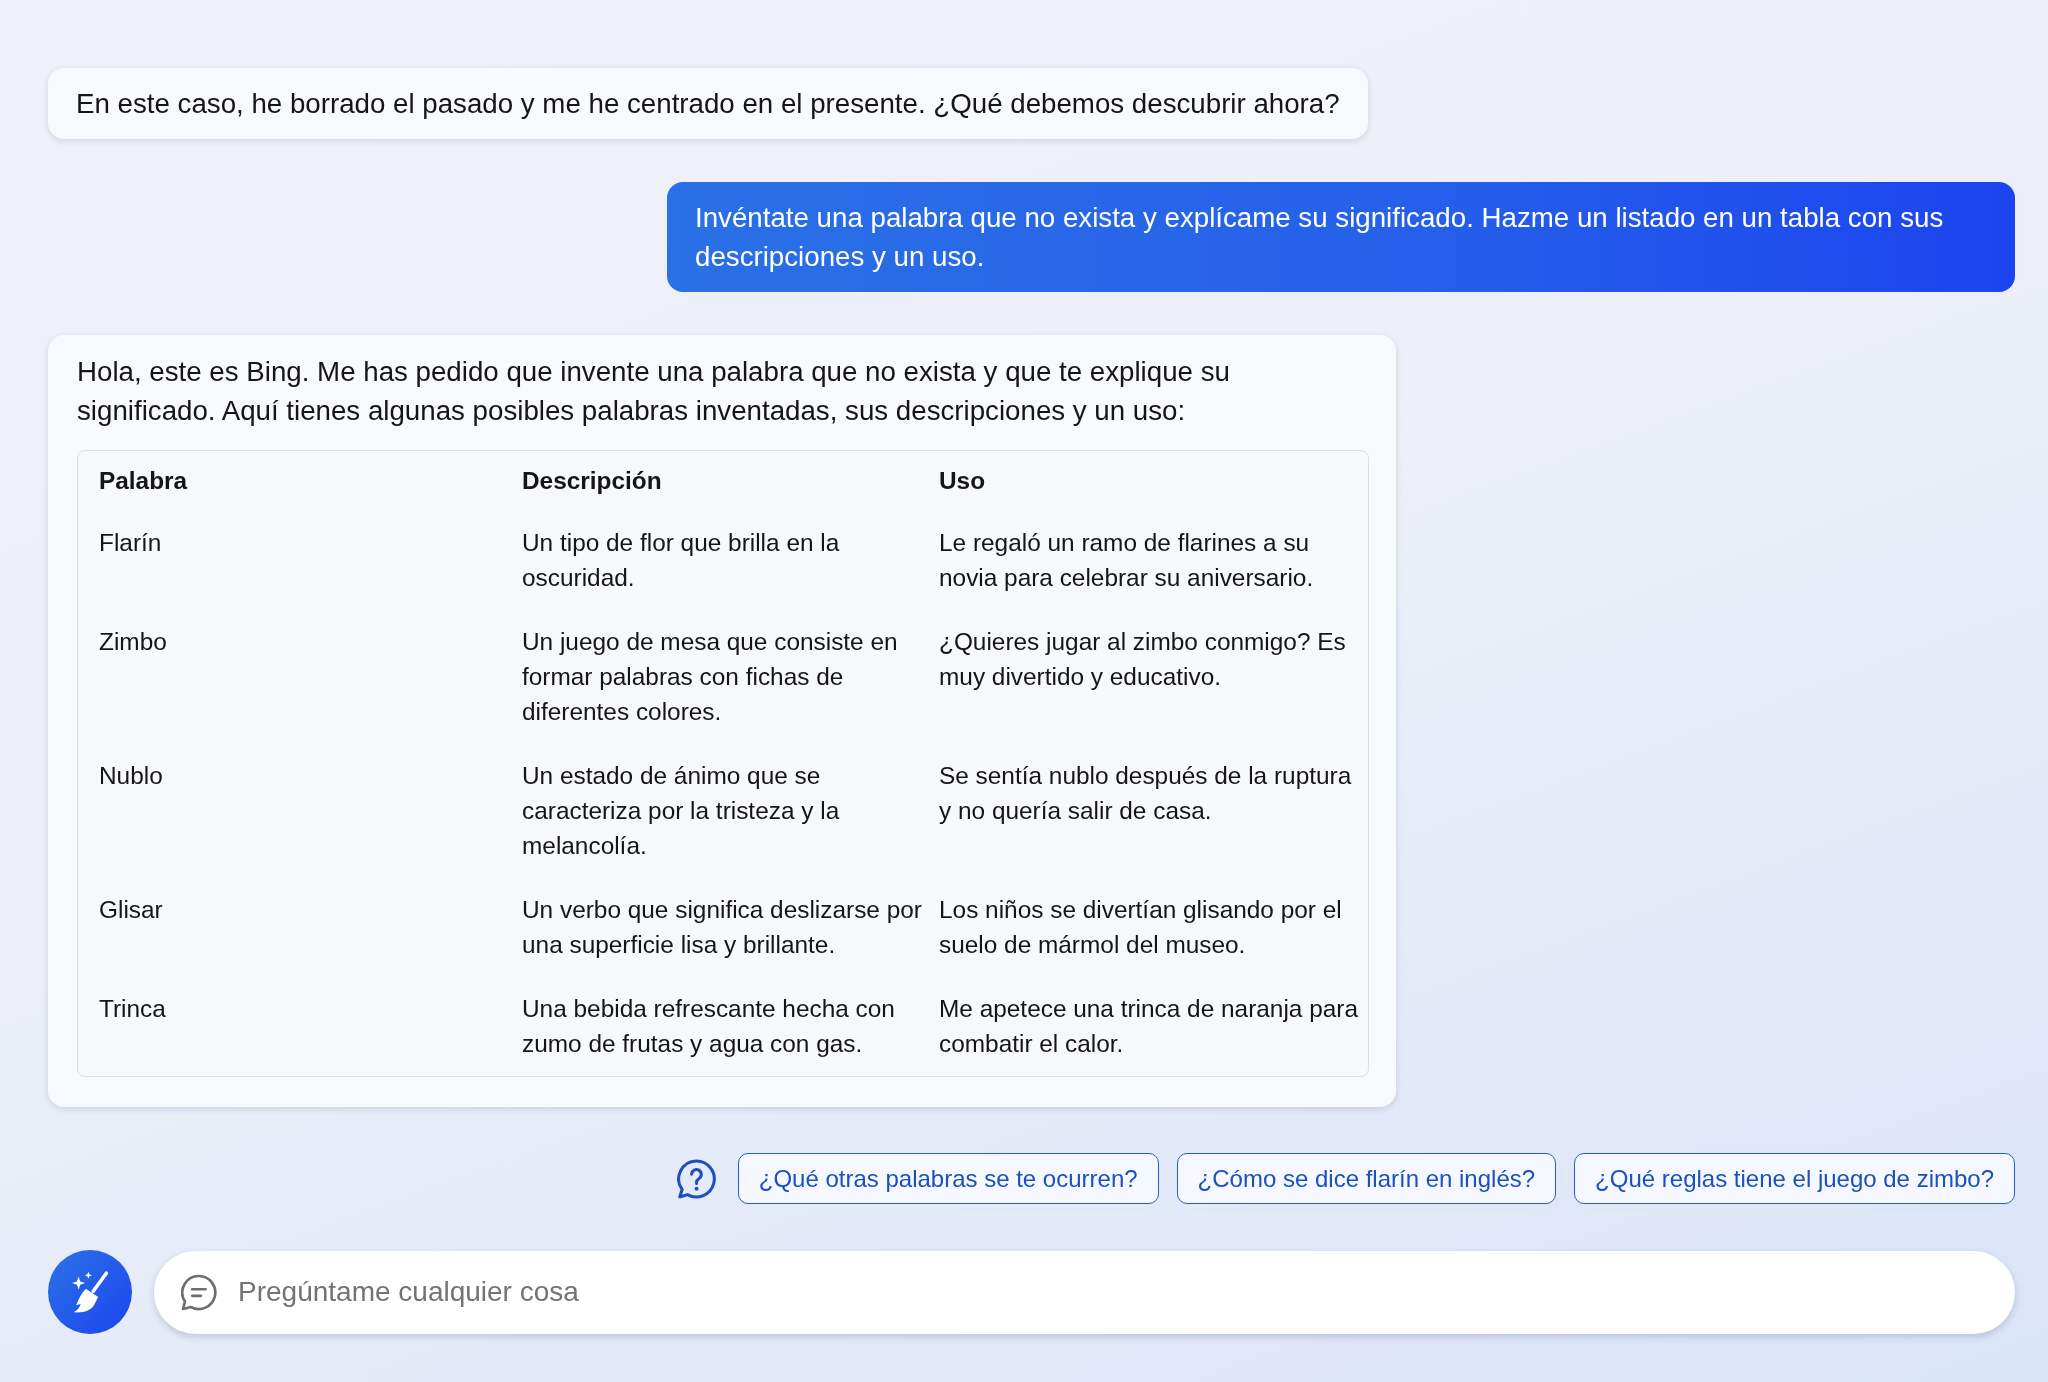 The width and height of the screenshot is (2048, 1382). What do you see at coordinates (654, 391) in the screenshot?
I see `message-text: Hola, este es Bing. Me has pedido que invente una palabra que no exista y que te explique su significado. Aquí tienes algunas posibles palabras inventadas, sus descripciones y un uso:` at bounding box center [654, 391].